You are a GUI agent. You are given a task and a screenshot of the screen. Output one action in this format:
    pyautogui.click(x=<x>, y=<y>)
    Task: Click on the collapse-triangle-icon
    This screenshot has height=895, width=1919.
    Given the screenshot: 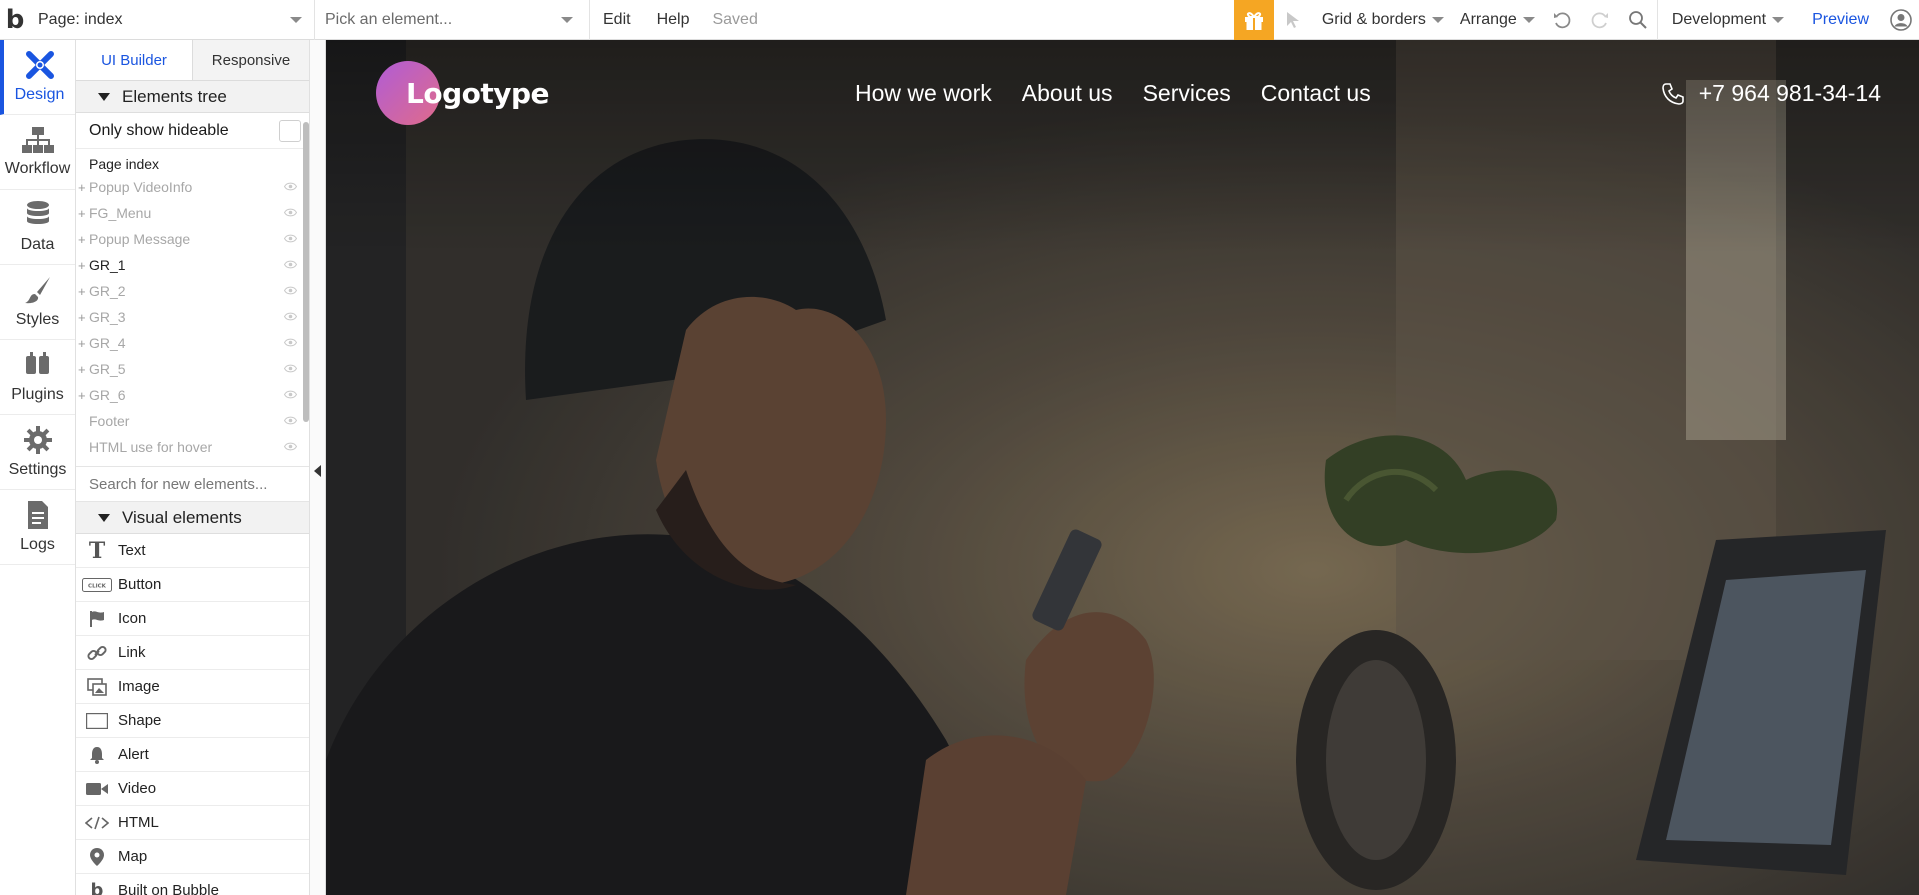 What is the action you would take?
    pyautogui.click(x=104, y=517)
    